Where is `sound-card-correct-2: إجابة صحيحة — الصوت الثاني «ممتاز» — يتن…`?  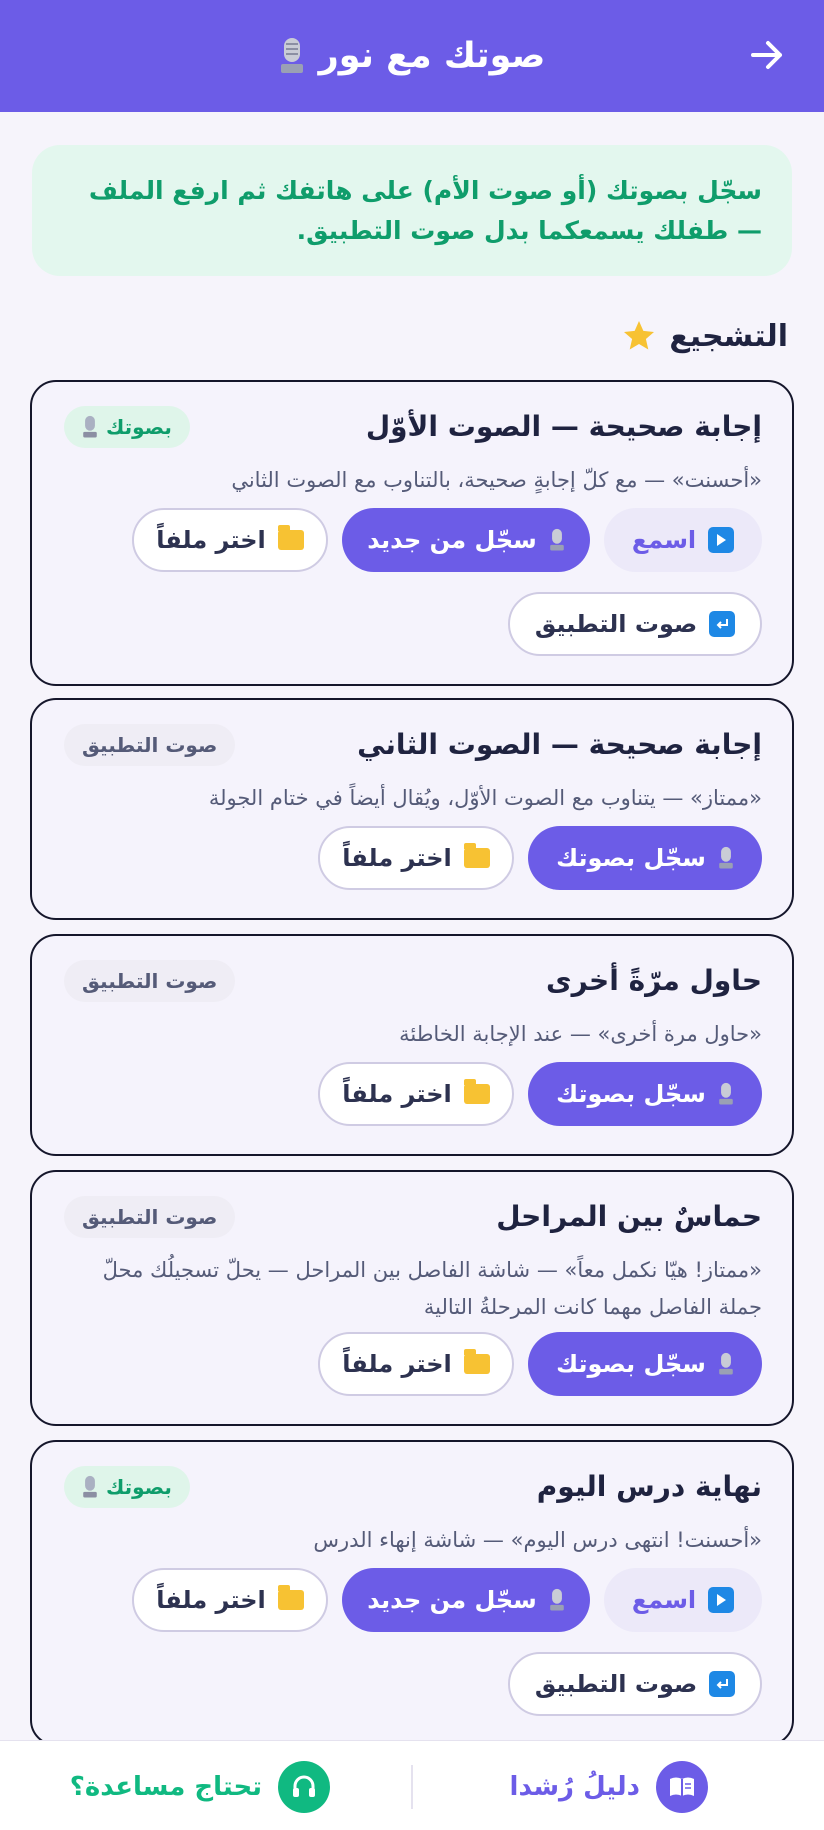
sound-card-correct-2: إجابة صحيحة — الصوت الثاني «ممتاز» — يتن… is located at coordinates (412, 809).